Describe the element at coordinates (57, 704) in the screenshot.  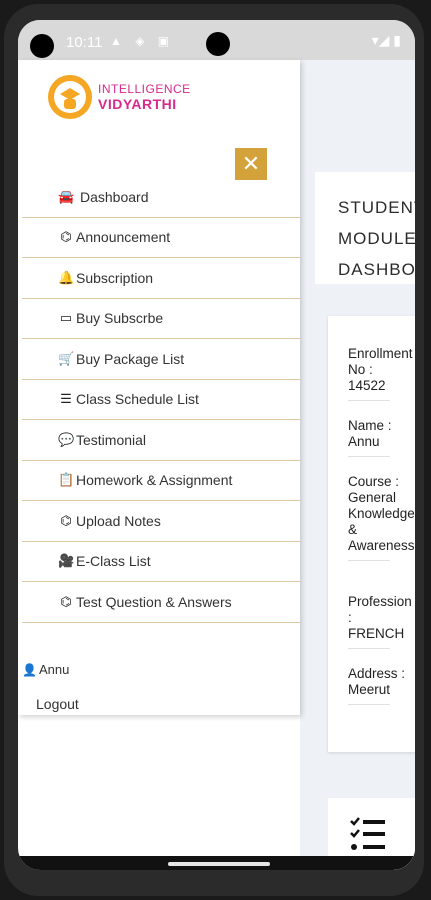
I see `logout-link: Logout` at that location.